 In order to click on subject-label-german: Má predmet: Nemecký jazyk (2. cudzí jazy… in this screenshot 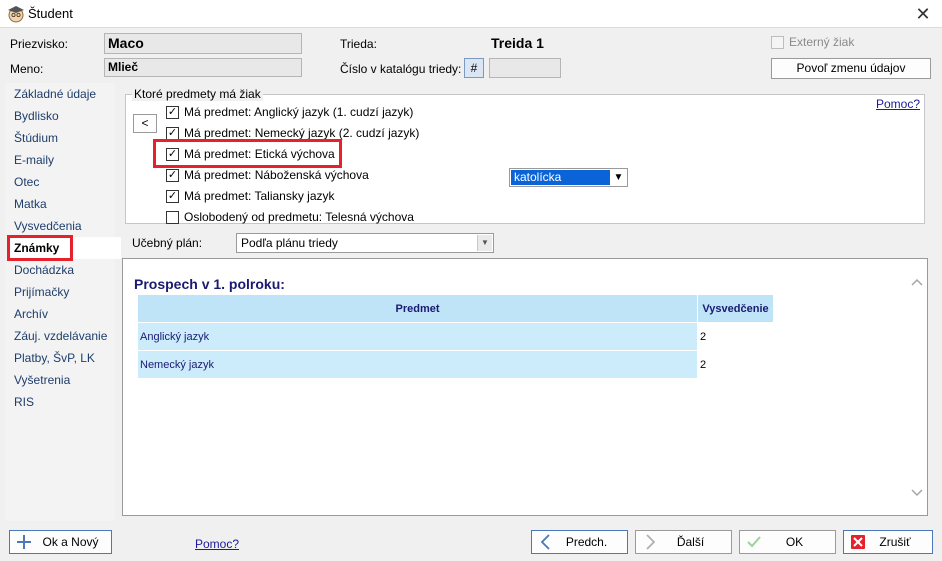, I will do `click(302, 133)`.